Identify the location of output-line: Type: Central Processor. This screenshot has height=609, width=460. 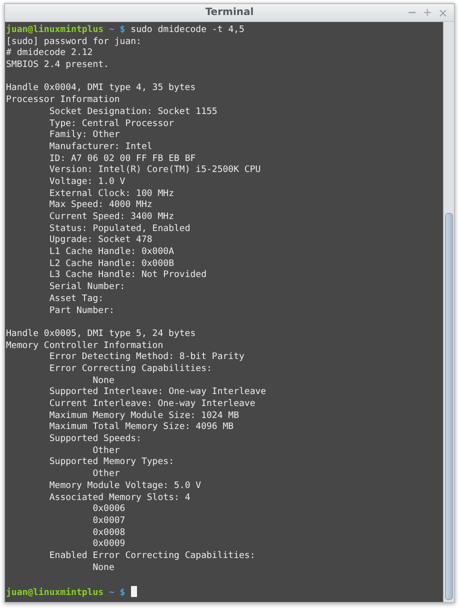
(111, 123).